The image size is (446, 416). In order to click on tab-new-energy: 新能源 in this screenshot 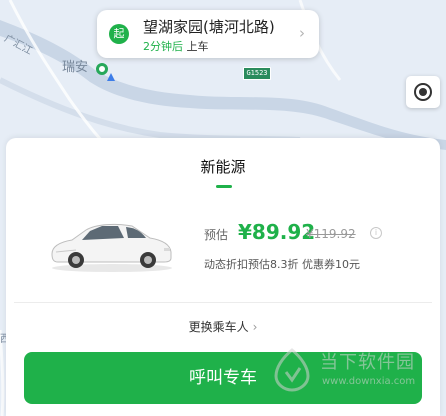, I will do `click(223, 166)`.